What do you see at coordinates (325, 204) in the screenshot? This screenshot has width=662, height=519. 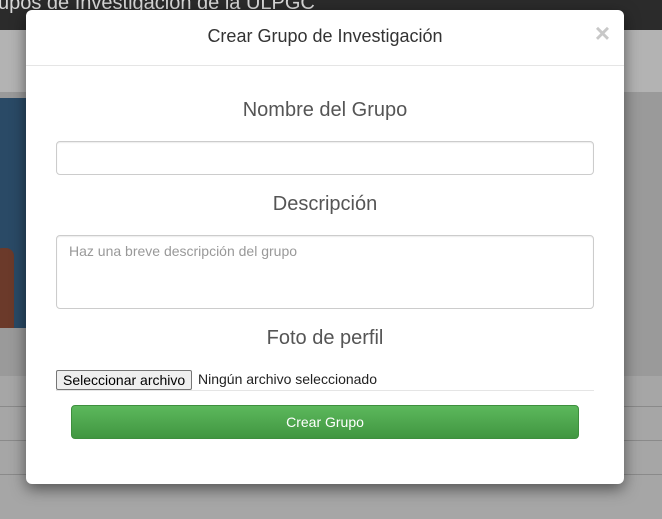 I see `description-label: Descripción` at bounding box center [325, 204].